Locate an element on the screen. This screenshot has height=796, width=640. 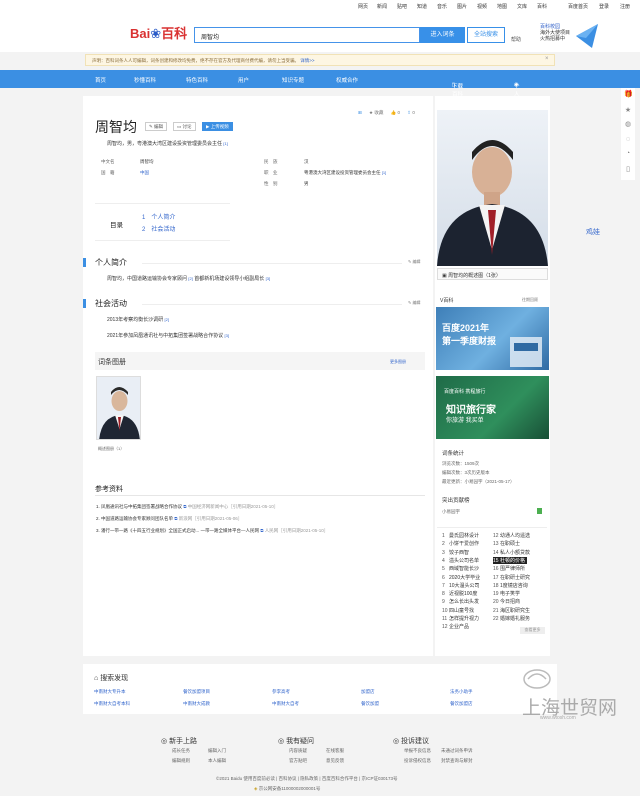
top-link-video: 视频 is located at coordinates (482, 6).